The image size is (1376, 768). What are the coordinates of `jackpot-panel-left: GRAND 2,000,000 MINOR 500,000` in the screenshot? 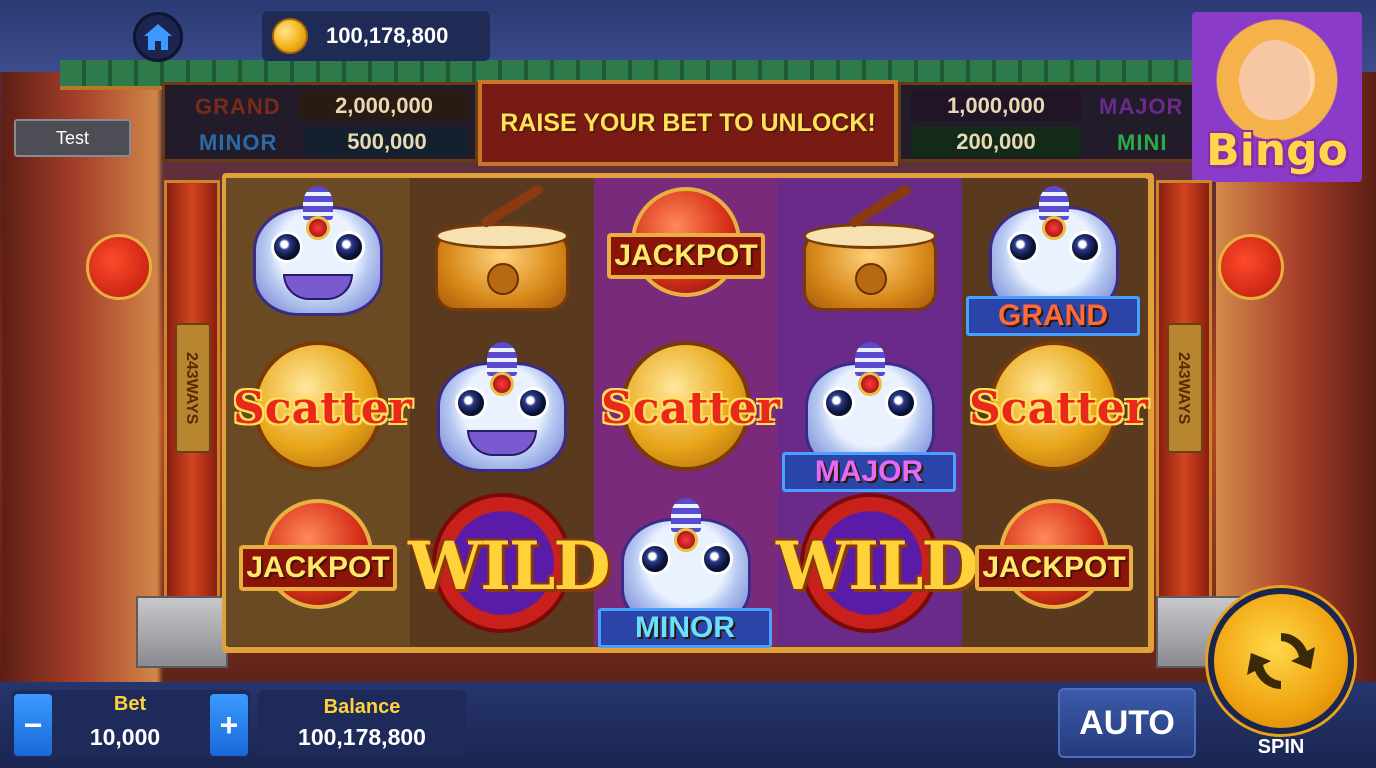 It's located at (320, 122).